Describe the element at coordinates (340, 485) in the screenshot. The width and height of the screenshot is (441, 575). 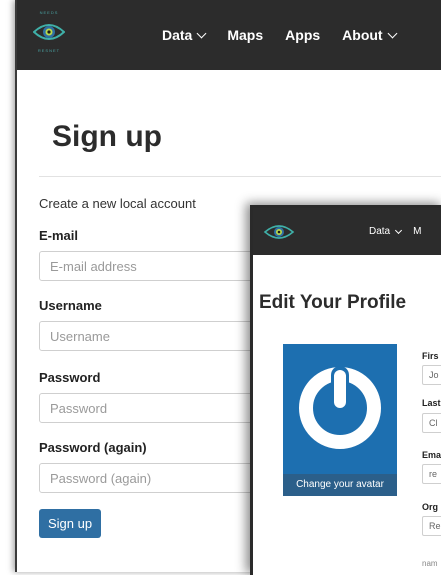
I see `change-avatar-button: Change your avatar` at that location.